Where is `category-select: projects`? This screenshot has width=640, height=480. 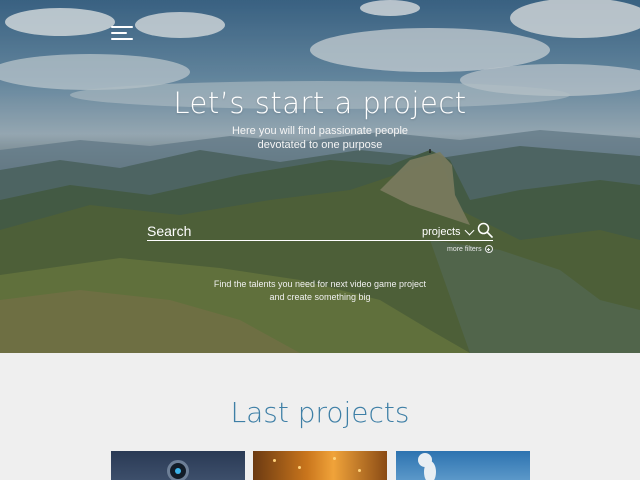
category-select: projects is located at coordinates (448, 232).